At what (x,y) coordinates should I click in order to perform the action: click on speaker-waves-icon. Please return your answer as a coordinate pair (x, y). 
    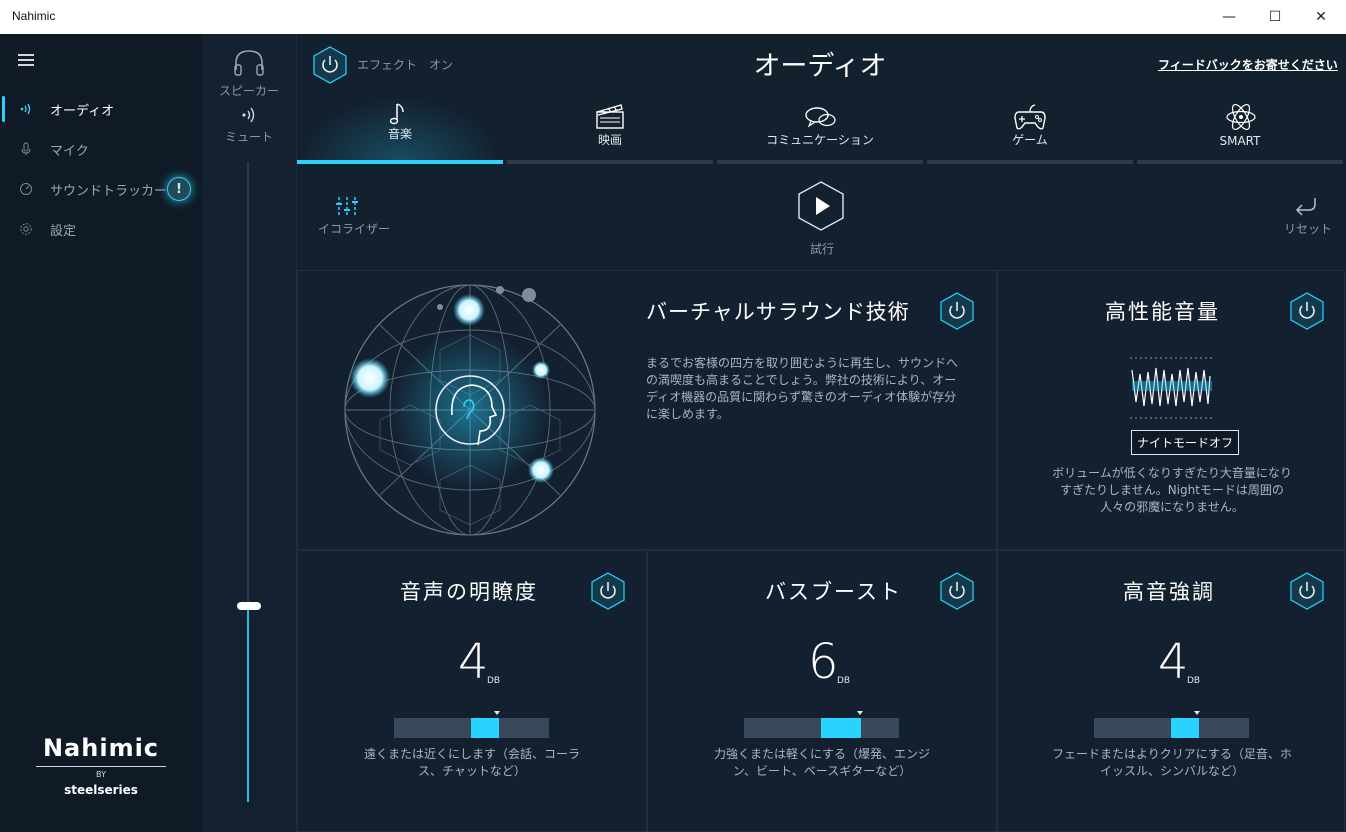
    Looking at the image, I should click on (249, 117).